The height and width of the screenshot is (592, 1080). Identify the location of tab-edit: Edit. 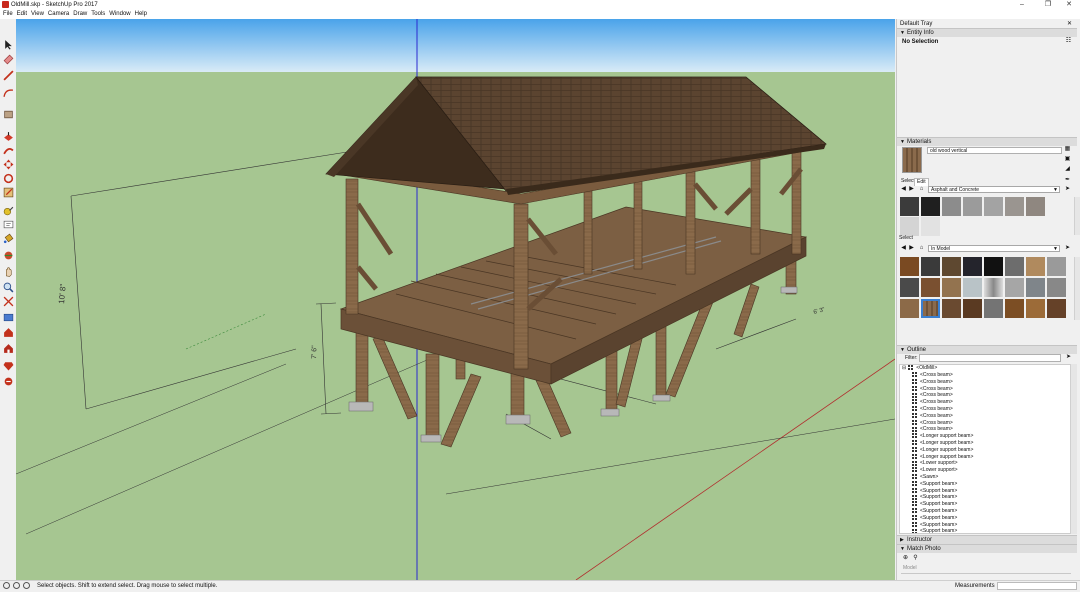
(921, 182).